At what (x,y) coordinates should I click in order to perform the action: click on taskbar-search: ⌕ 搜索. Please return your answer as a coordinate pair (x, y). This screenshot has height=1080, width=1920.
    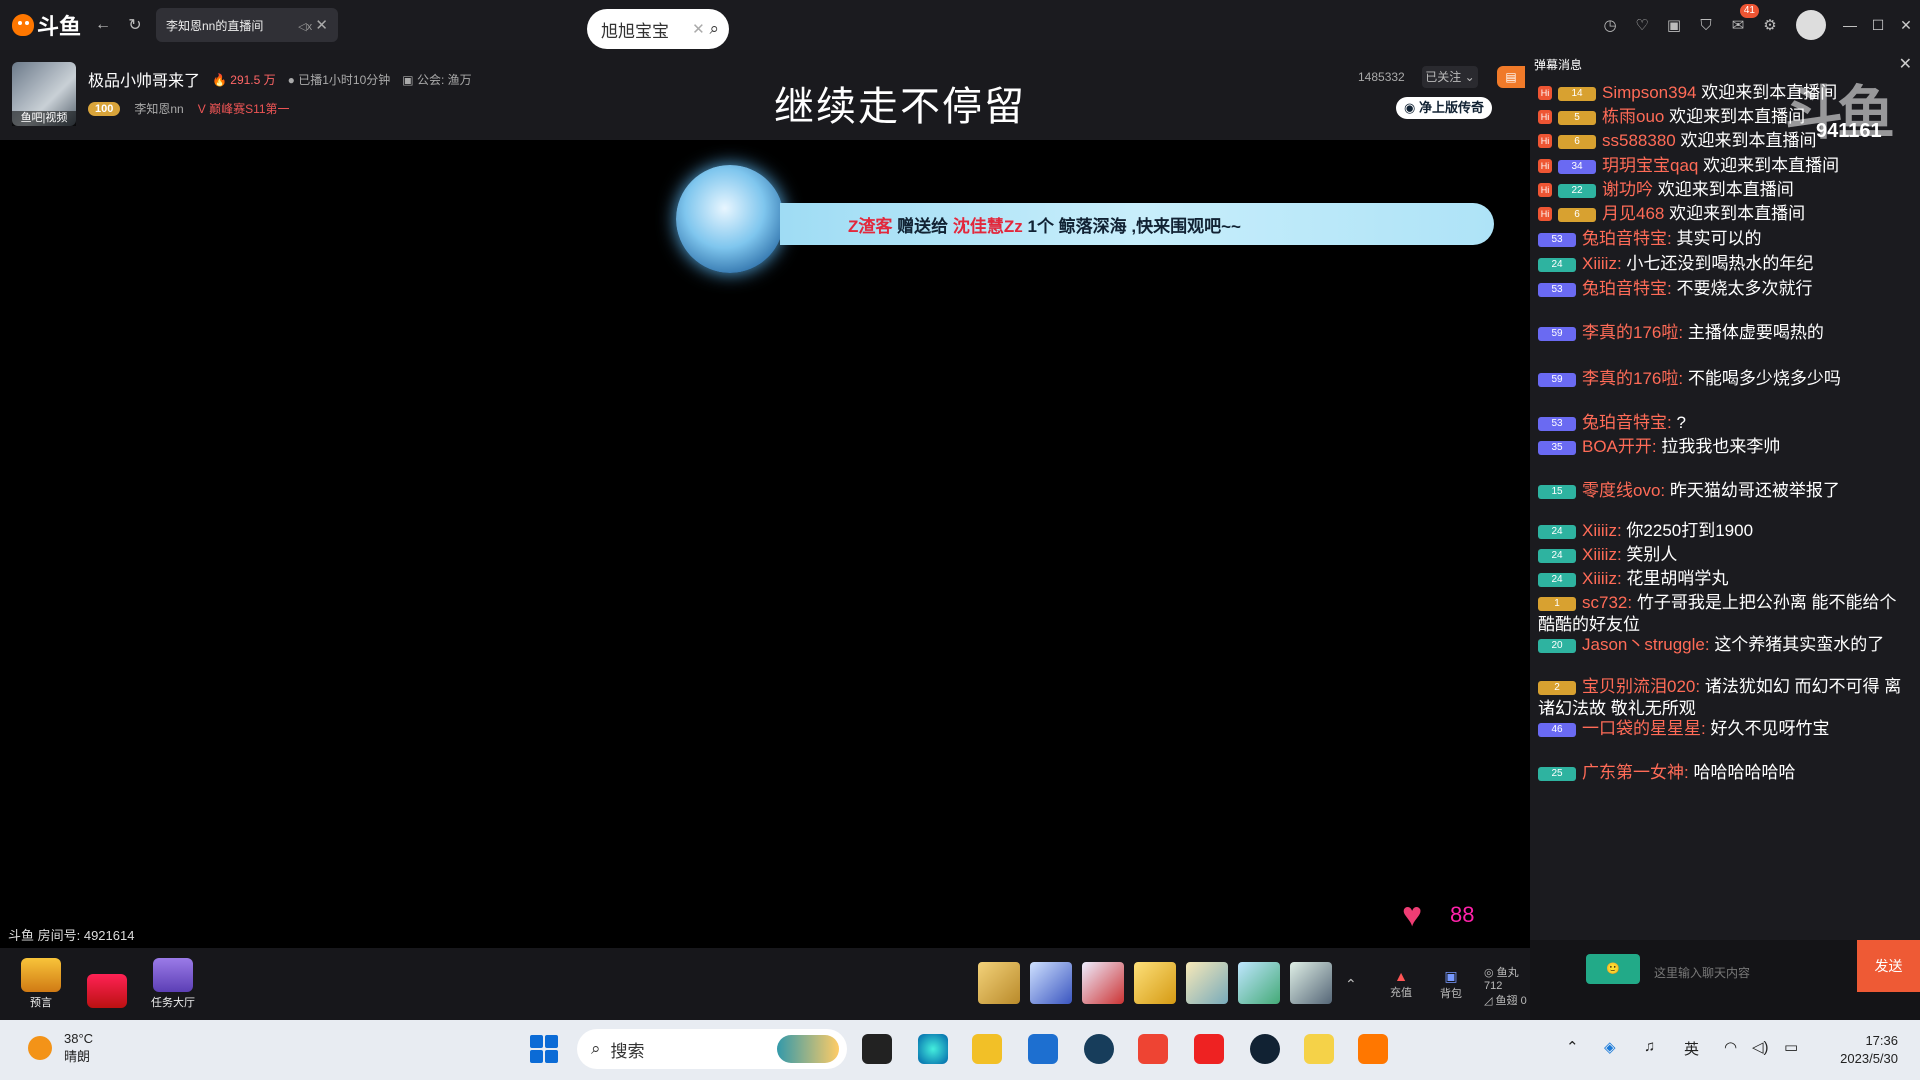
    Looking at the image, I should click on (712, 1049).